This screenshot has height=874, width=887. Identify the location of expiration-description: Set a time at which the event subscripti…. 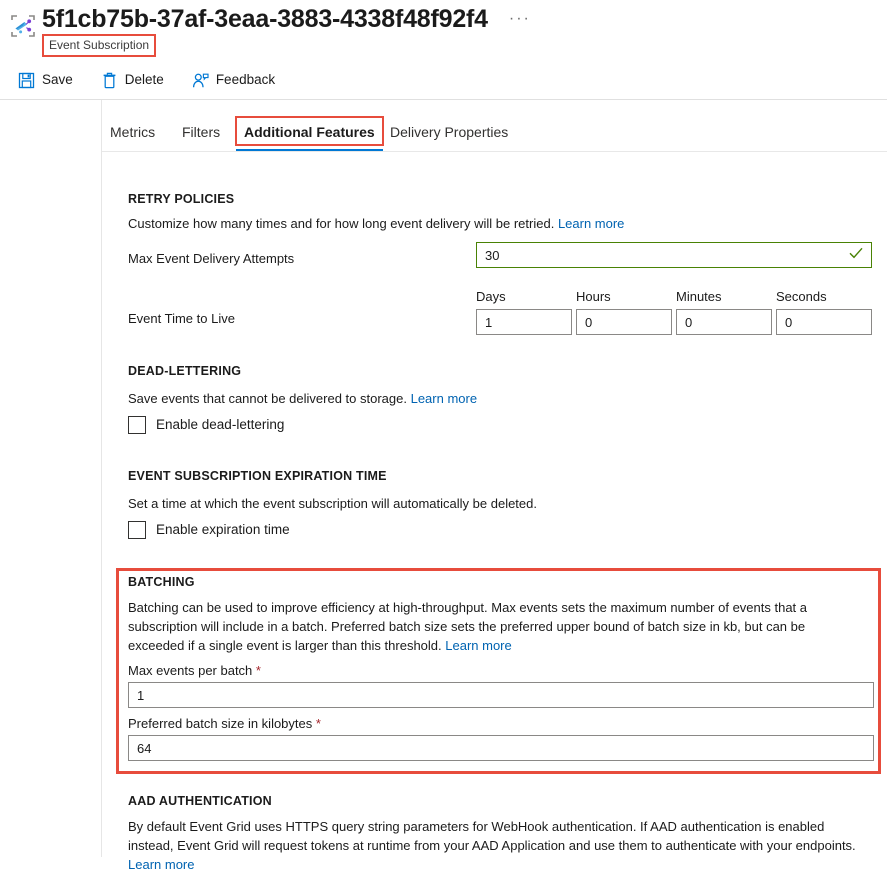
(332, 503).